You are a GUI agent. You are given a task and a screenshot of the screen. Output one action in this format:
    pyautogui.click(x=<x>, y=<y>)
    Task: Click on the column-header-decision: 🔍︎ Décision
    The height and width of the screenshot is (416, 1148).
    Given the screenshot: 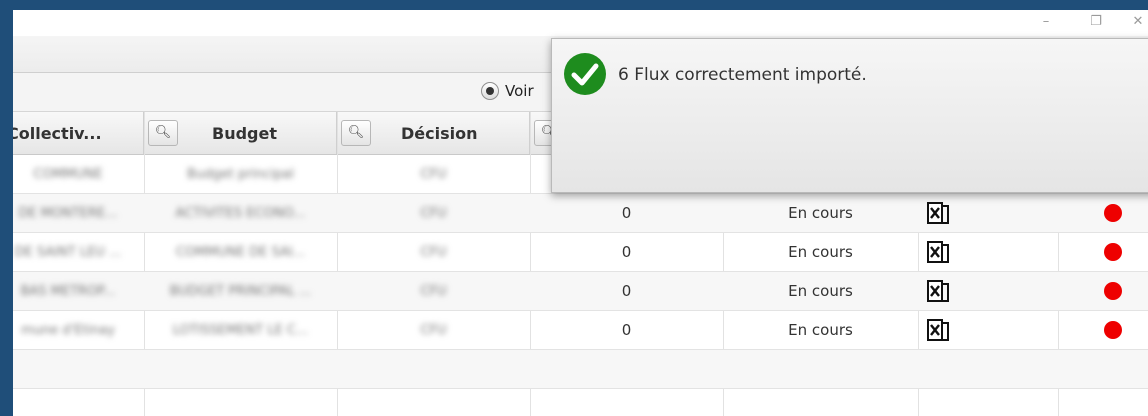 What is the action you would take?
    pyautogui.click(x=433, y=133)
    